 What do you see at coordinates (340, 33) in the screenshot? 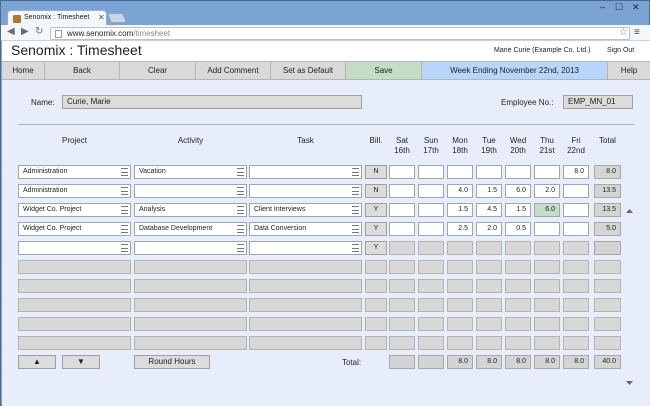
I see `address-bar: www.senomix.com/timesheet ☆` at bounding box center [340, 33].